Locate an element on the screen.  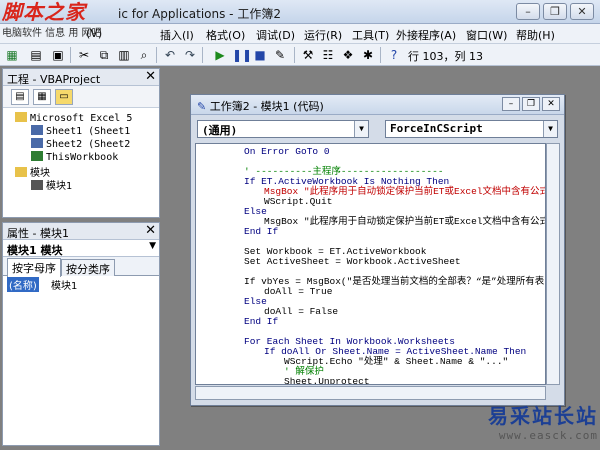
tree-item: Sheet1 (Sheet1 is located at coordinates (80, 131).